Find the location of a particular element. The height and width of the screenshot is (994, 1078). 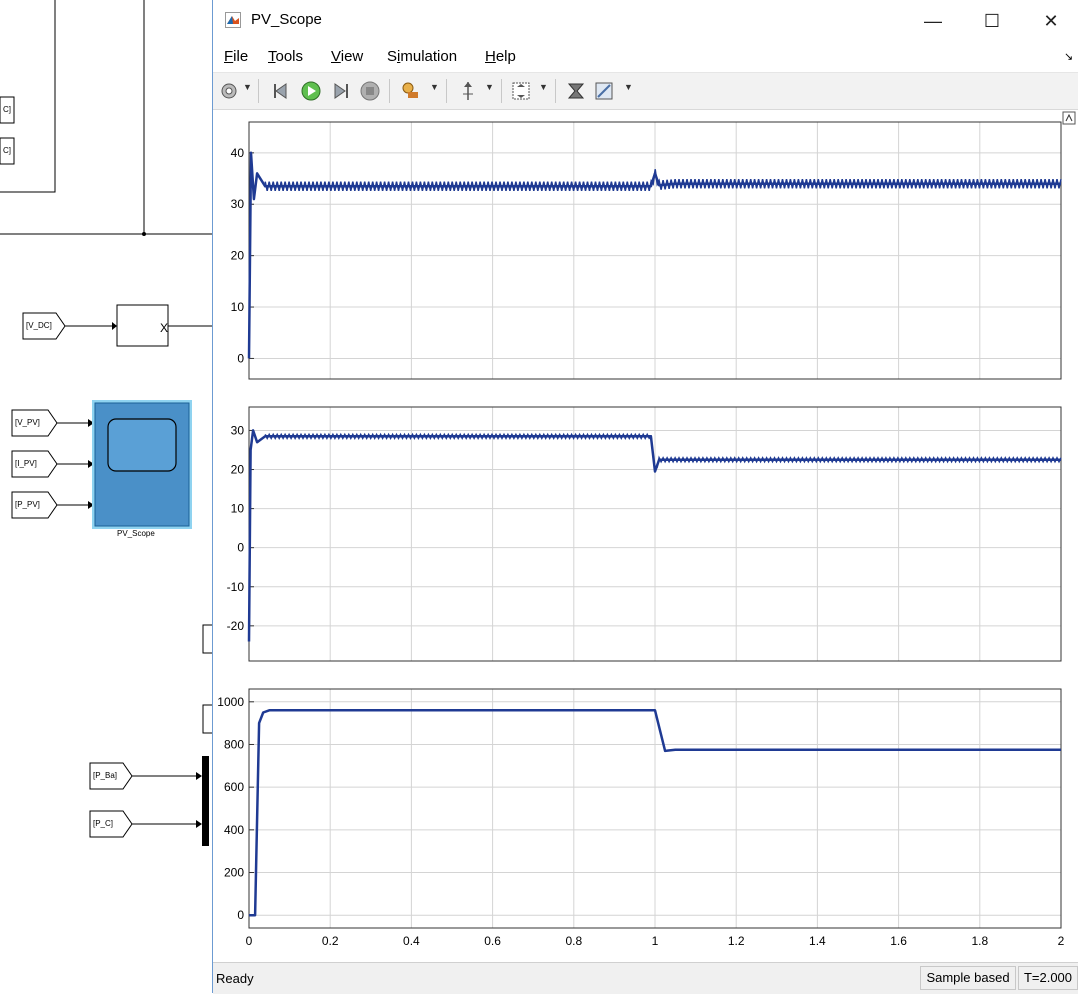

cursor-icon is located at coordinates (468, 91).